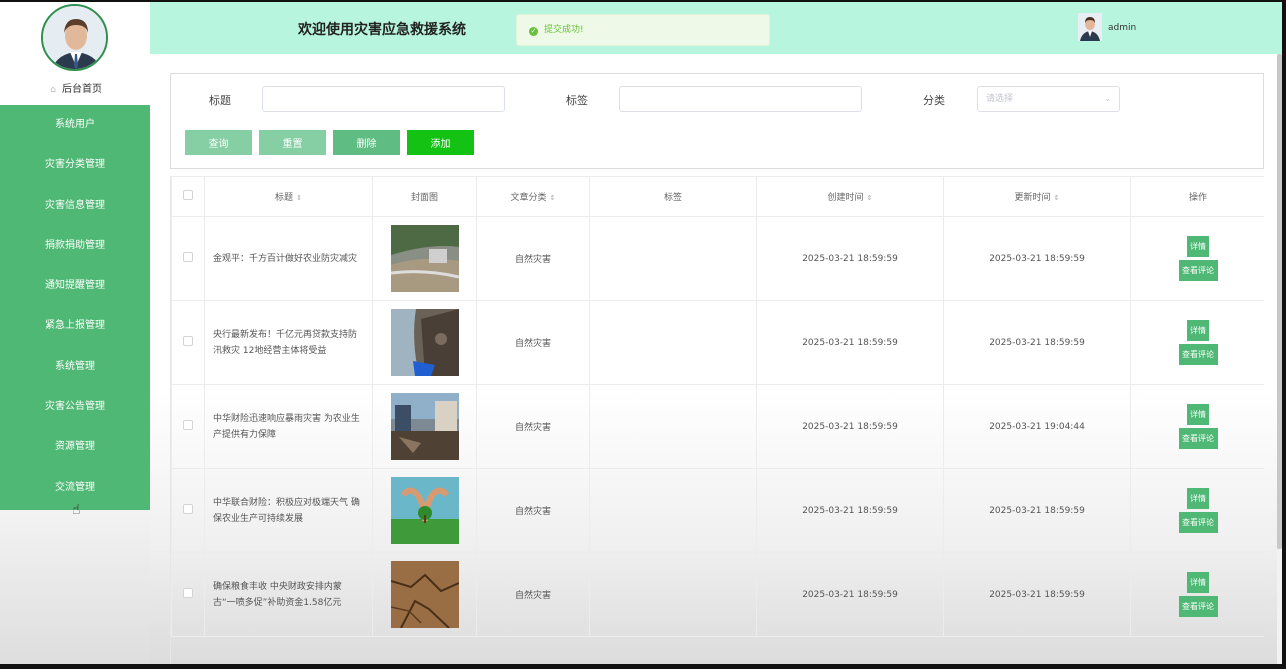  I want to click on reset-button: 重置, so click(292, 142).